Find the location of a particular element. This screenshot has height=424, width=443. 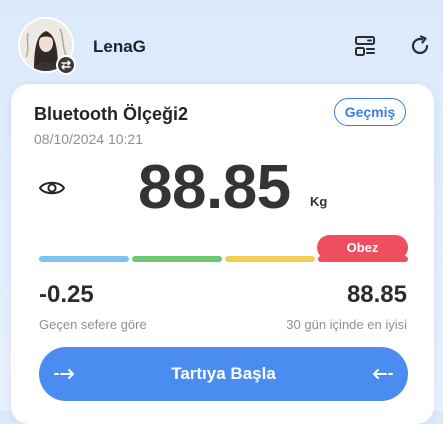

best-value: 88.85 is located at coordinates (376, 294).